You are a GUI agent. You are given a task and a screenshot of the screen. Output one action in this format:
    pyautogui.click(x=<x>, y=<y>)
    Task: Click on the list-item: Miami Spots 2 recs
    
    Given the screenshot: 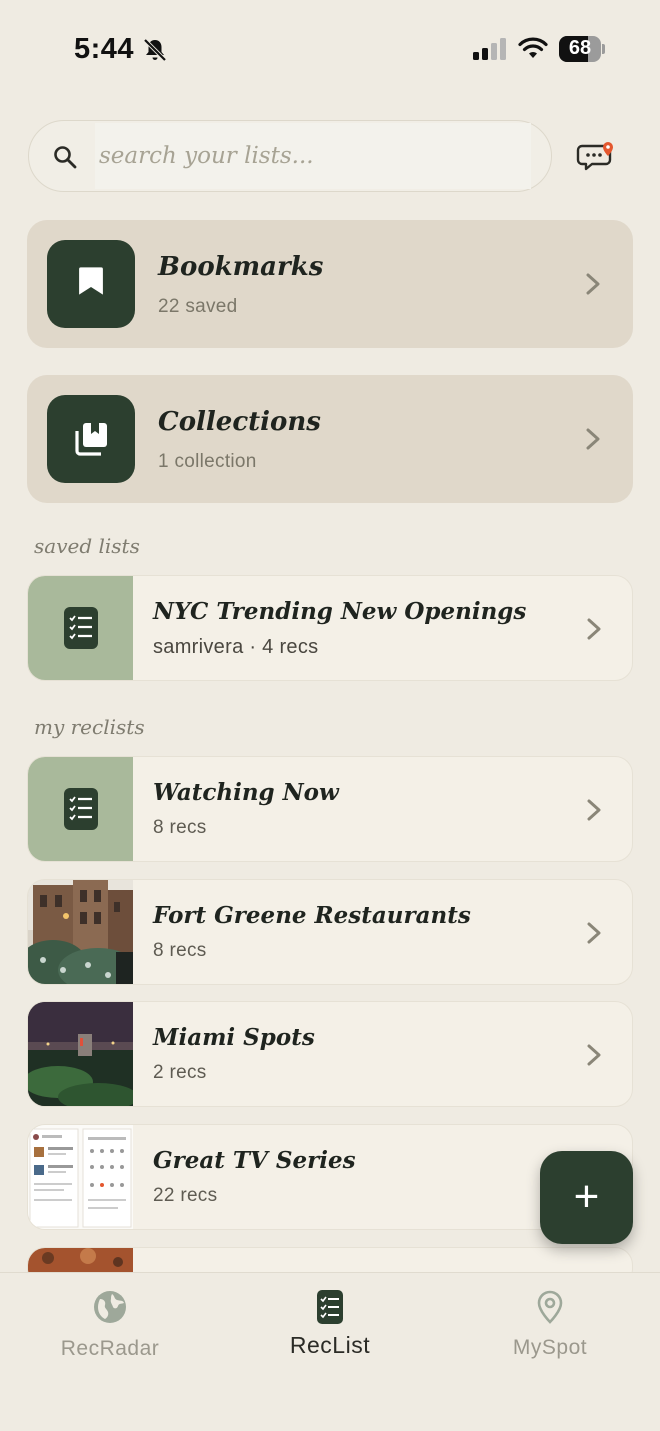 What is the action you would take?
    pyautogui.click(x=330, y=1054)
    